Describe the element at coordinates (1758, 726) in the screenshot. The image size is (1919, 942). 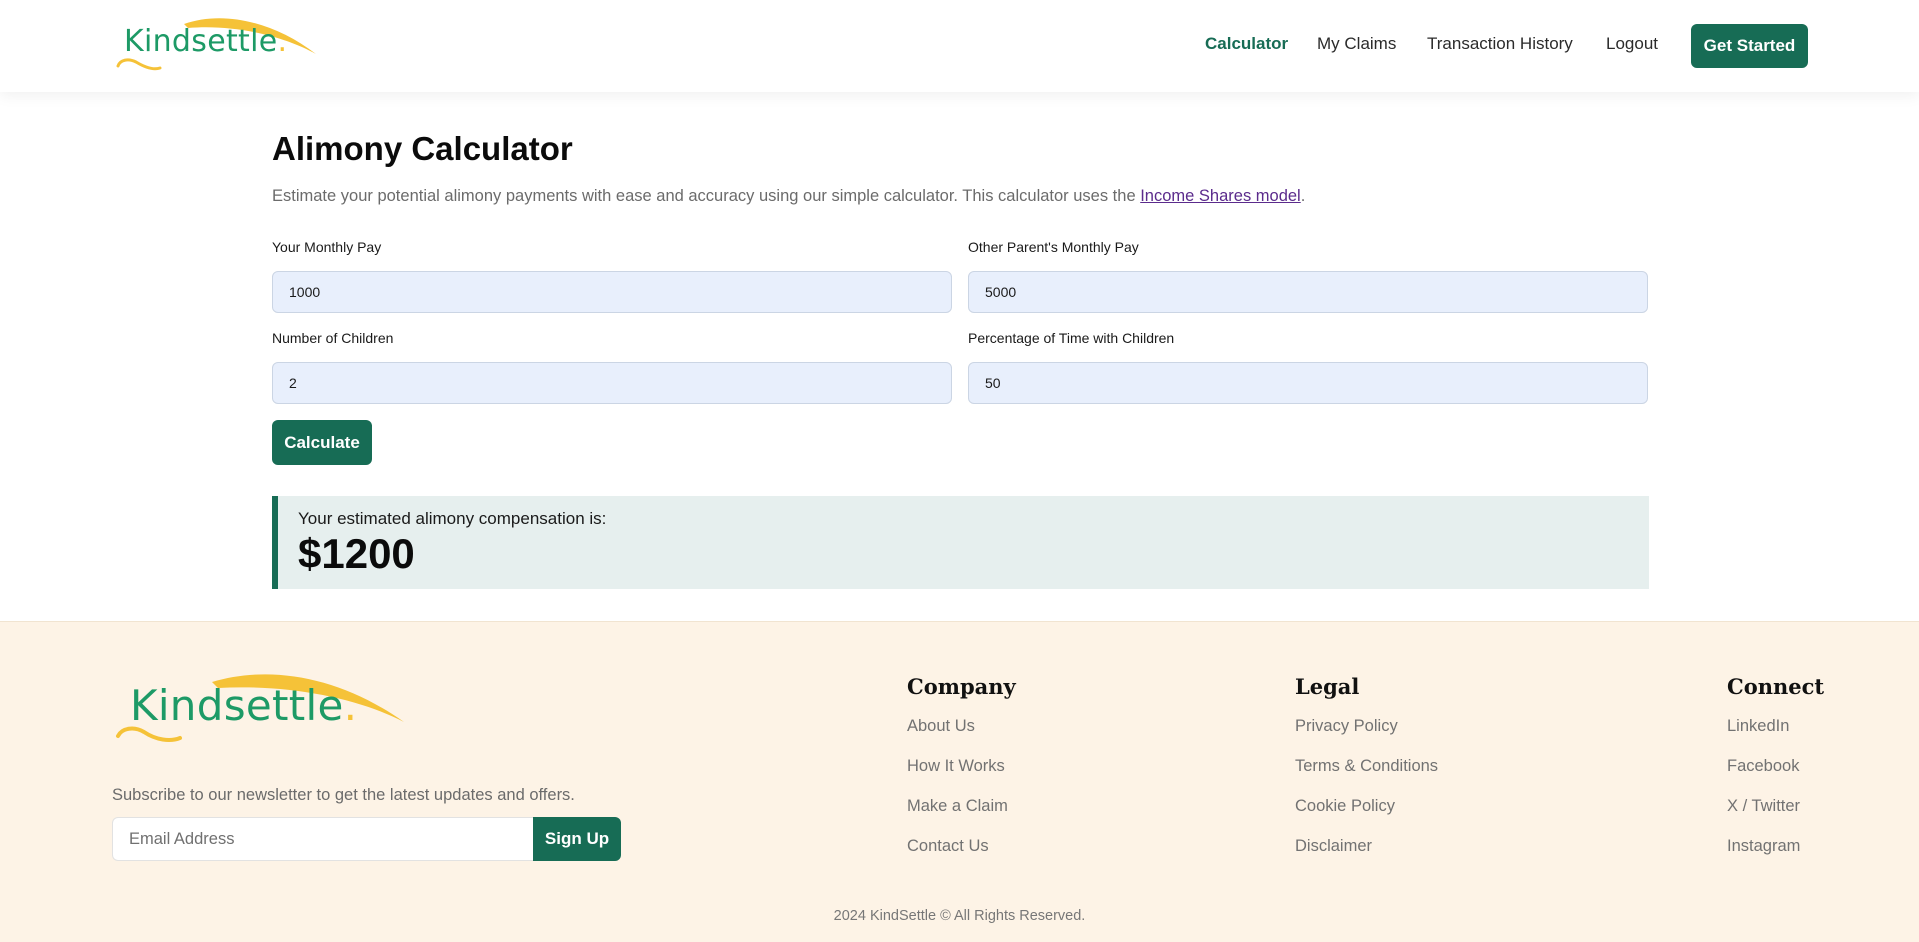
I see `footer-link-linkedin: LinkedIn` at that location.